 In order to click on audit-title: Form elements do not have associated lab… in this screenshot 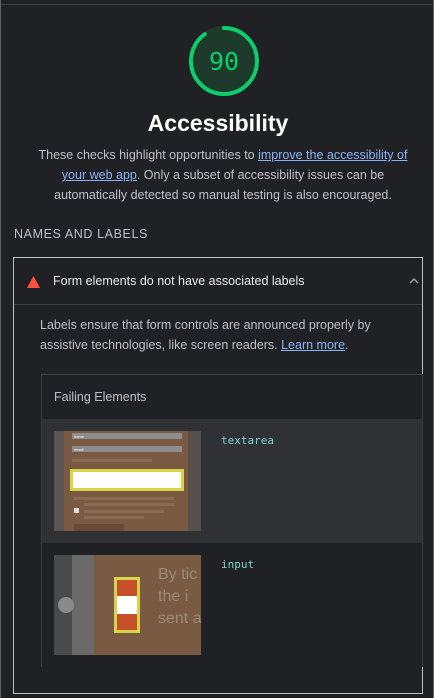, I will do `click(179, 281)`.